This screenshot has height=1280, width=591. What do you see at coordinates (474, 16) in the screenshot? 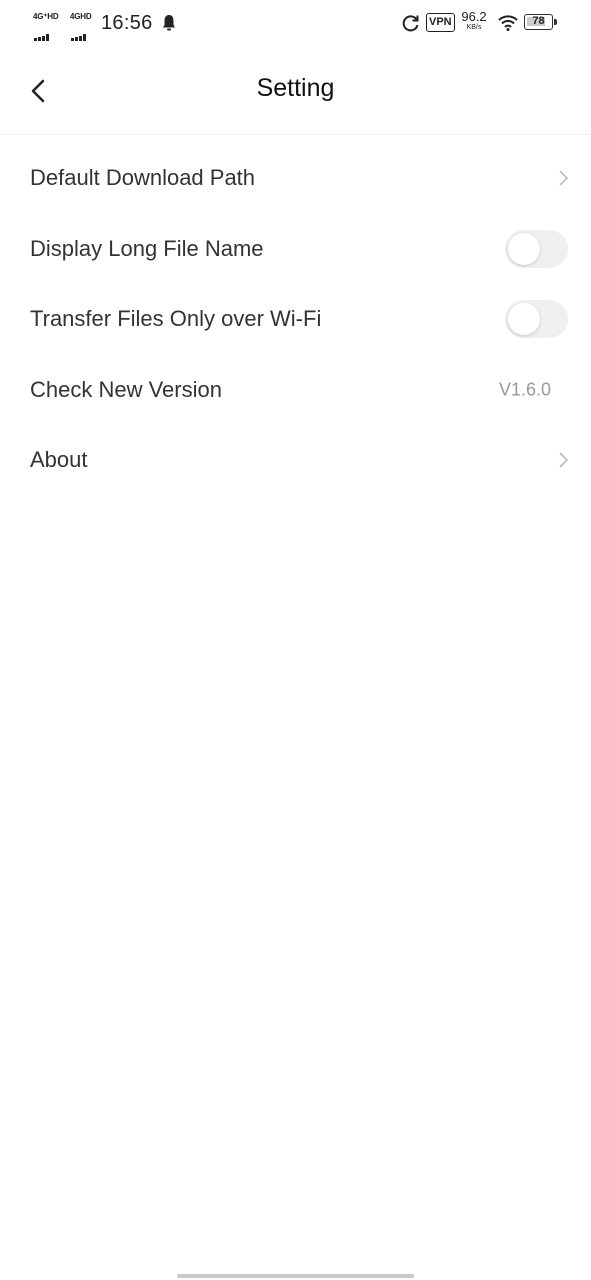
I see `speed-value: 96.2` at bounding box center [474, 16].